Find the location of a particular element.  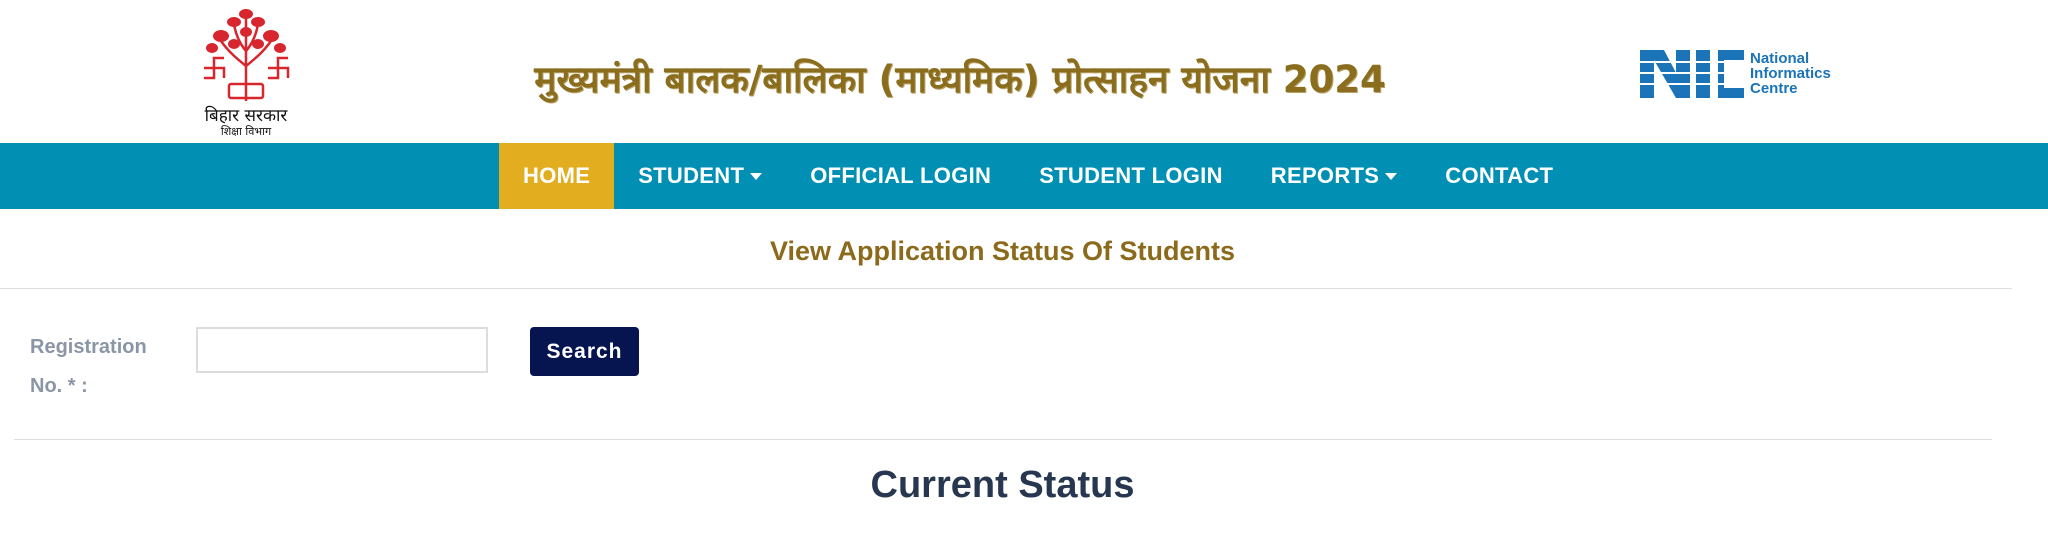

emblem-caption-line2: शिक्षा विभाग is located at coordinates (246, 131).